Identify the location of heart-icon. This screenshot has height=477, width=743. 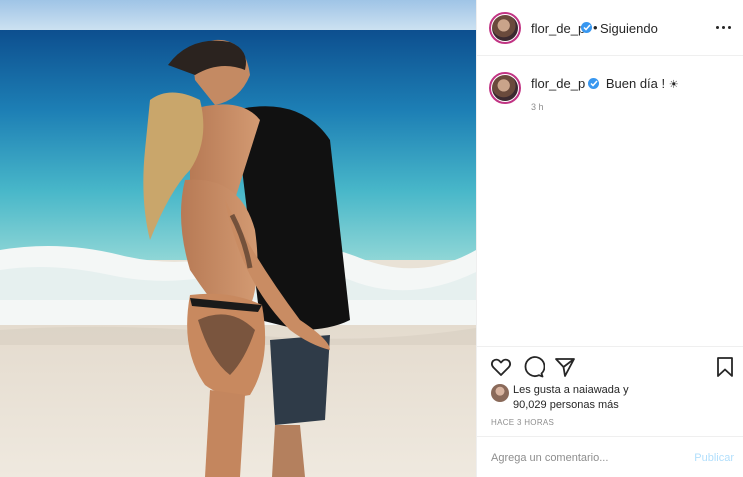
(501, 367).